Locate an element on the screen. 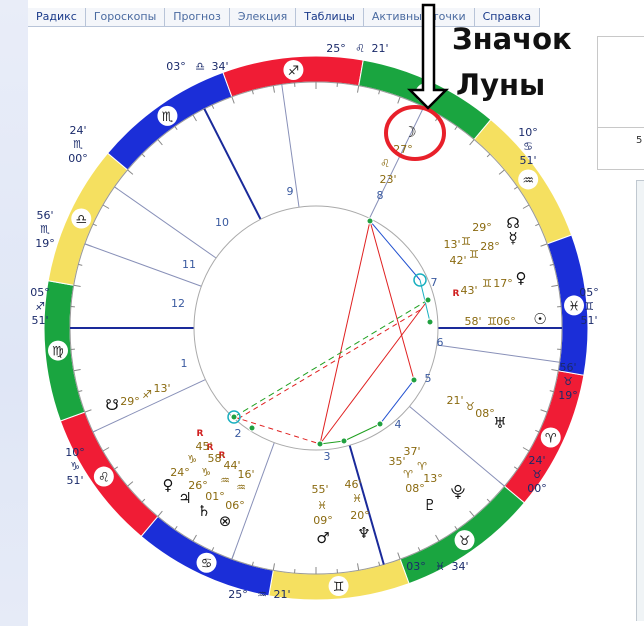  planet-deg: 01° is located at coordinates (215, 496).